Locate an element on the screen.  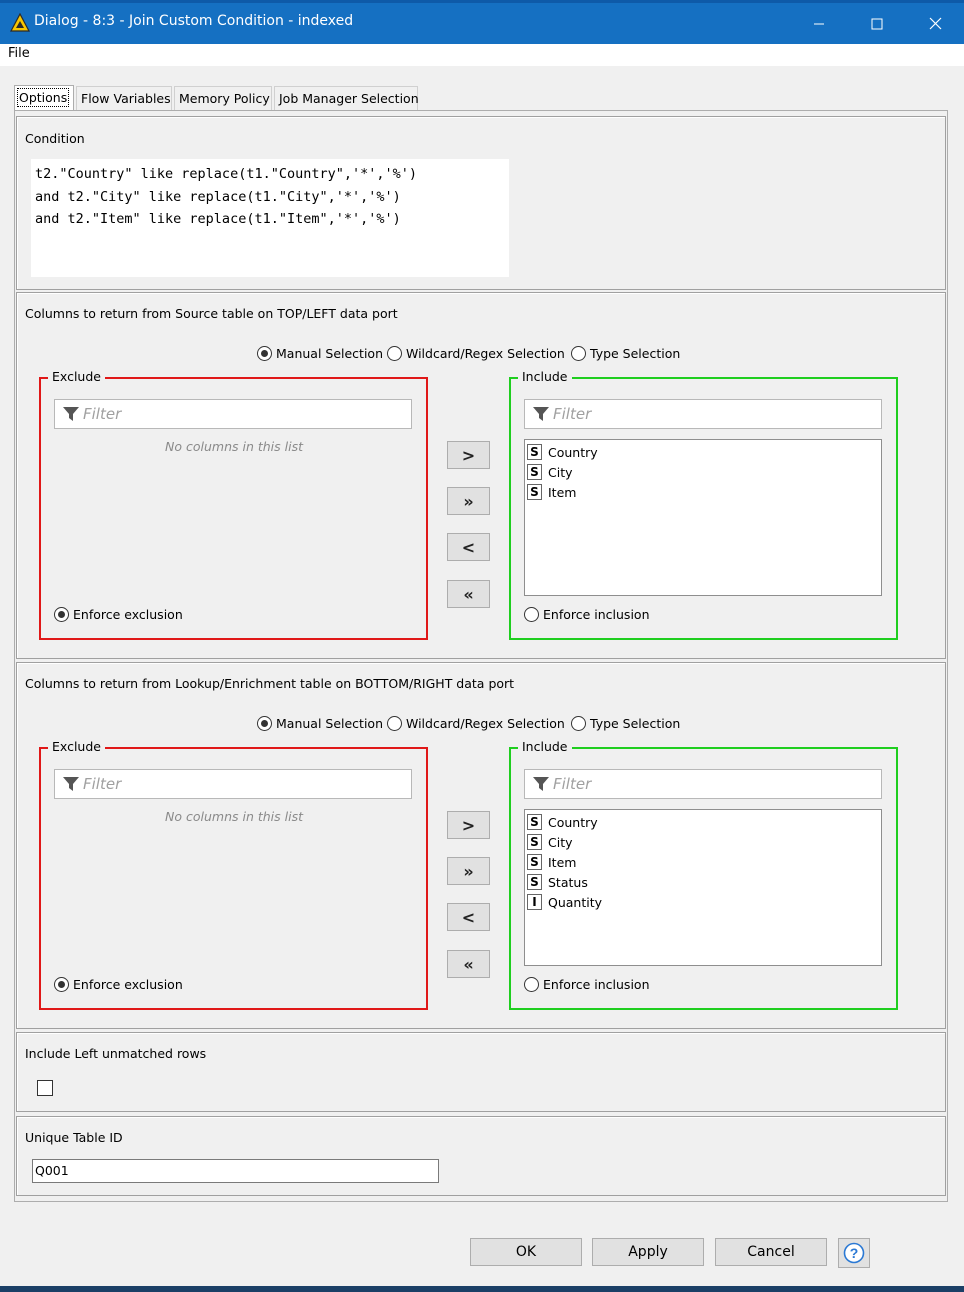
lookup-add-button: > is located at coordinates (468, 825).